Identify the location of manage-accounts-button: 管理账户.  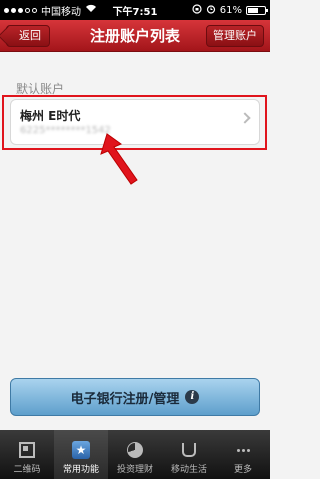
(235, 36).